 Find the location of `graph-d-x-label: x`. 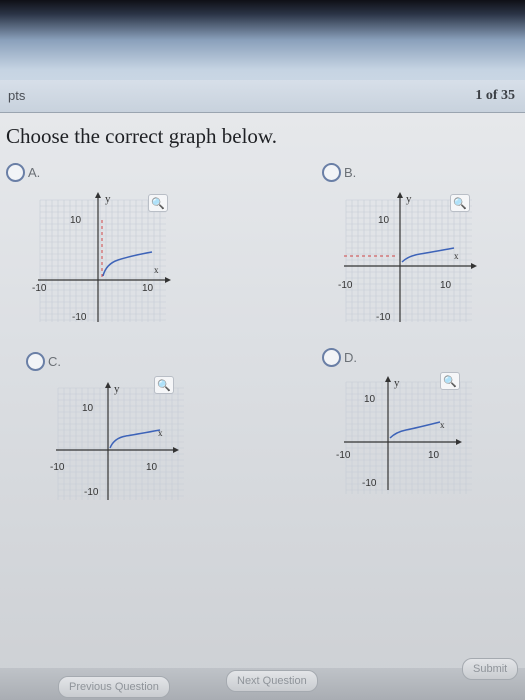

graph-d-x-label: x is located at coordinates (442, 425).